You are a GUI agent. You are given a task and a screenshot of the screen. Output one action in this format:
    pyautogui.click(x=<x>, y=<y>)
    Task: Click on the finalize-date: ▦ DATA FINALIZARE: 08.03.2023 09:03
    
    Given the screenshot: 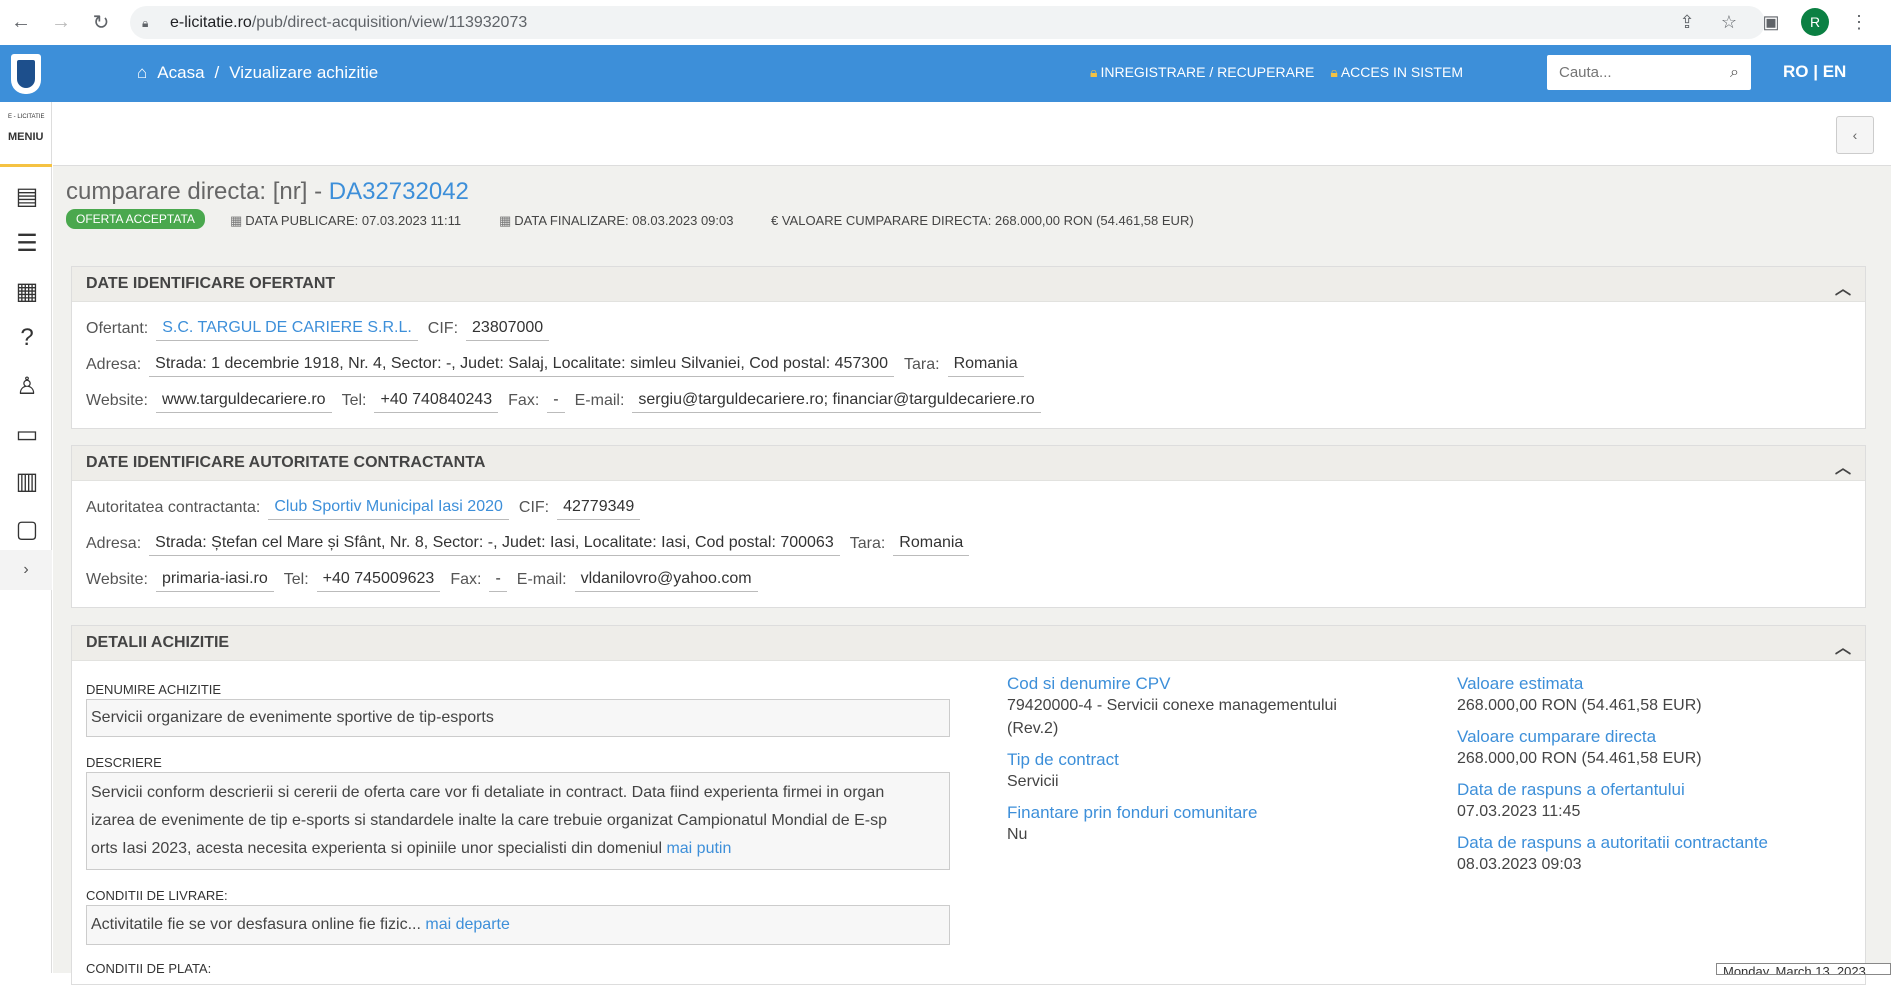 What is the action you would take?
    pyautogui.click(x=616, y=220)
    